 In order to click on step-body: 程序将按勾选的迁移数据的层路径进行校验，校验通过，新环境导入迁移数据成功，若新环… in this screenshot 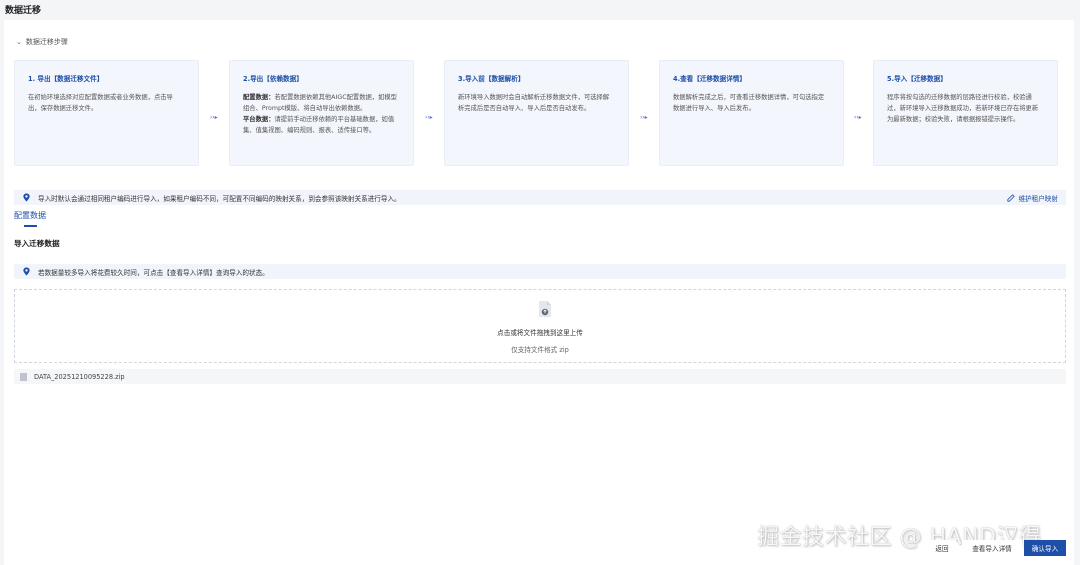, I will do `click(963, 108)`.